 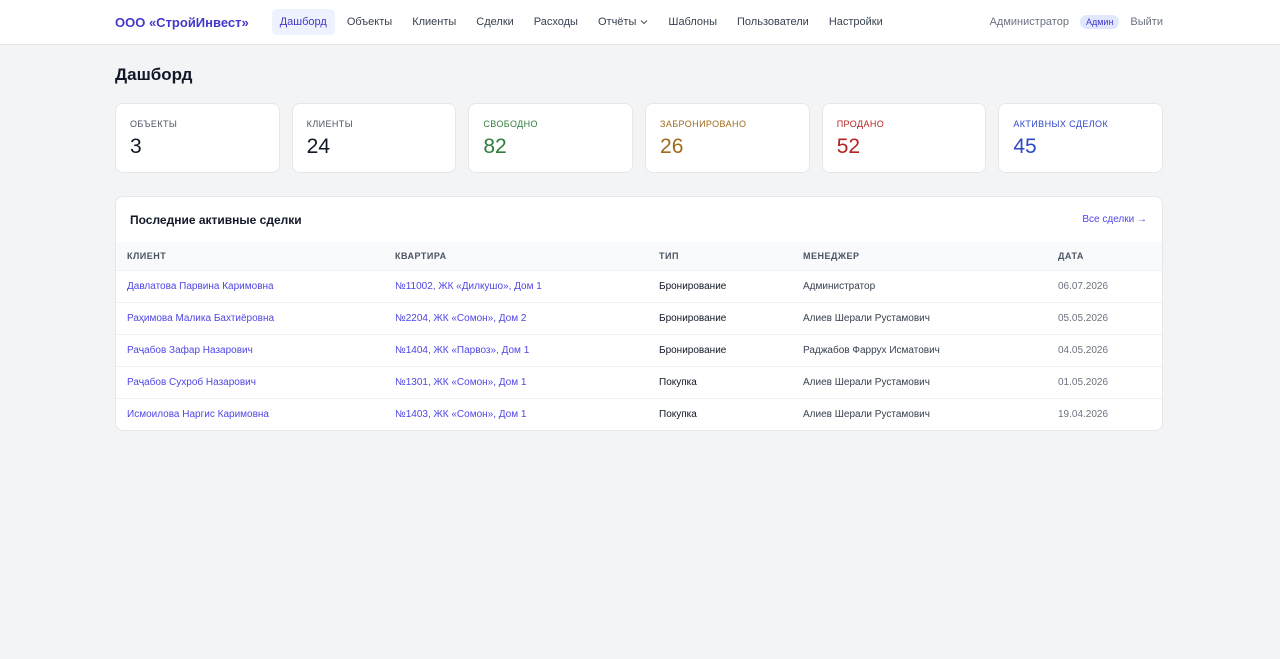 I want to click on client-link: Раҳимова Малика Бахтиёровна, so click(x=250, y=317).